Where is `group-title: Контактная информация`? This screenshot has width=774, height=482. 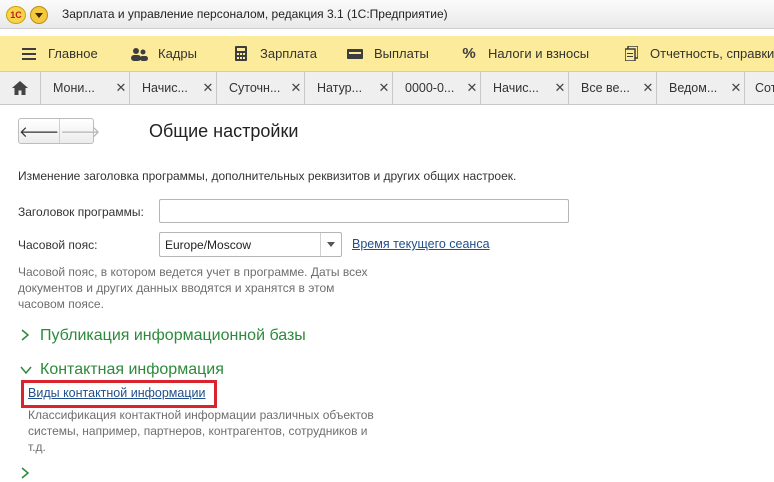 group-title: Контактная информация is located at coordinates (132, 369).